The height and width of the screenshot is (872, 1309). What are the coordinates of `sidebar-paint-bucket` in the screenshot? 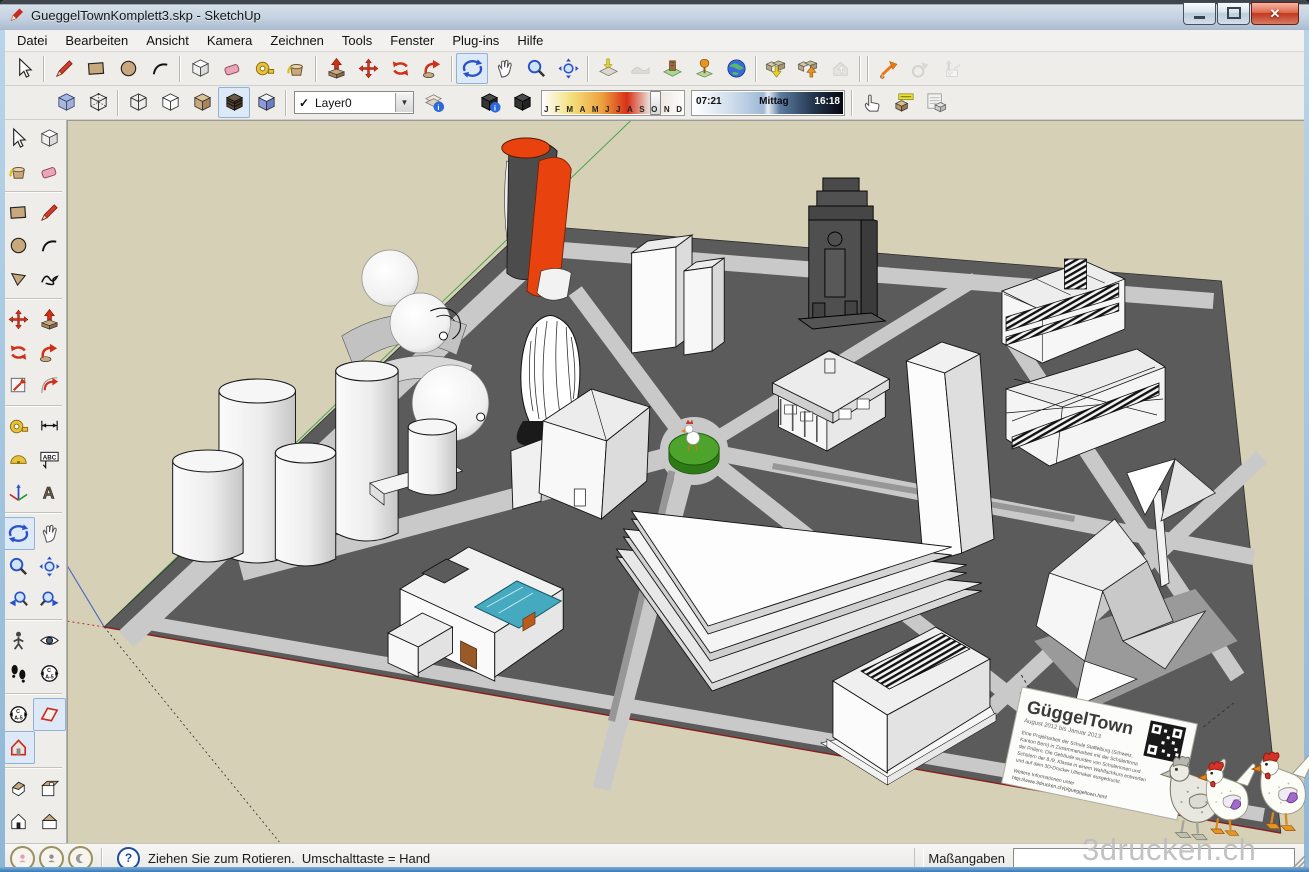 It's located at (18, 171).